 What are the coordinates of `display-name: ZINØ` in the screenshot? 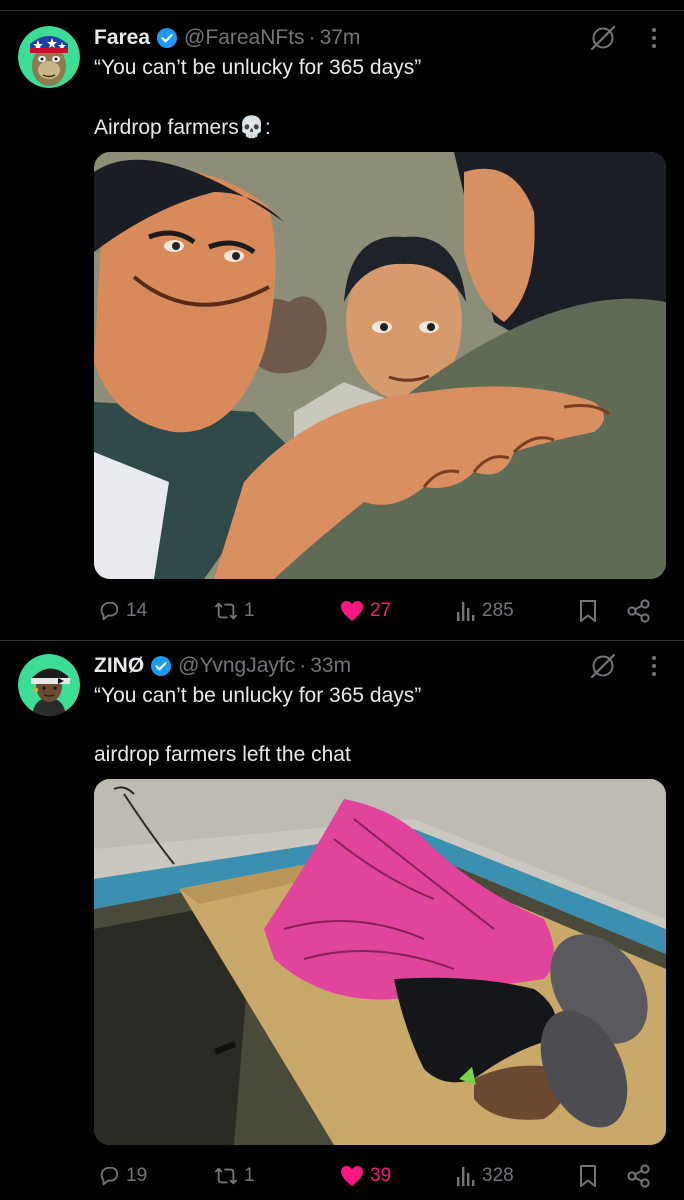 It's located at (119, 666).